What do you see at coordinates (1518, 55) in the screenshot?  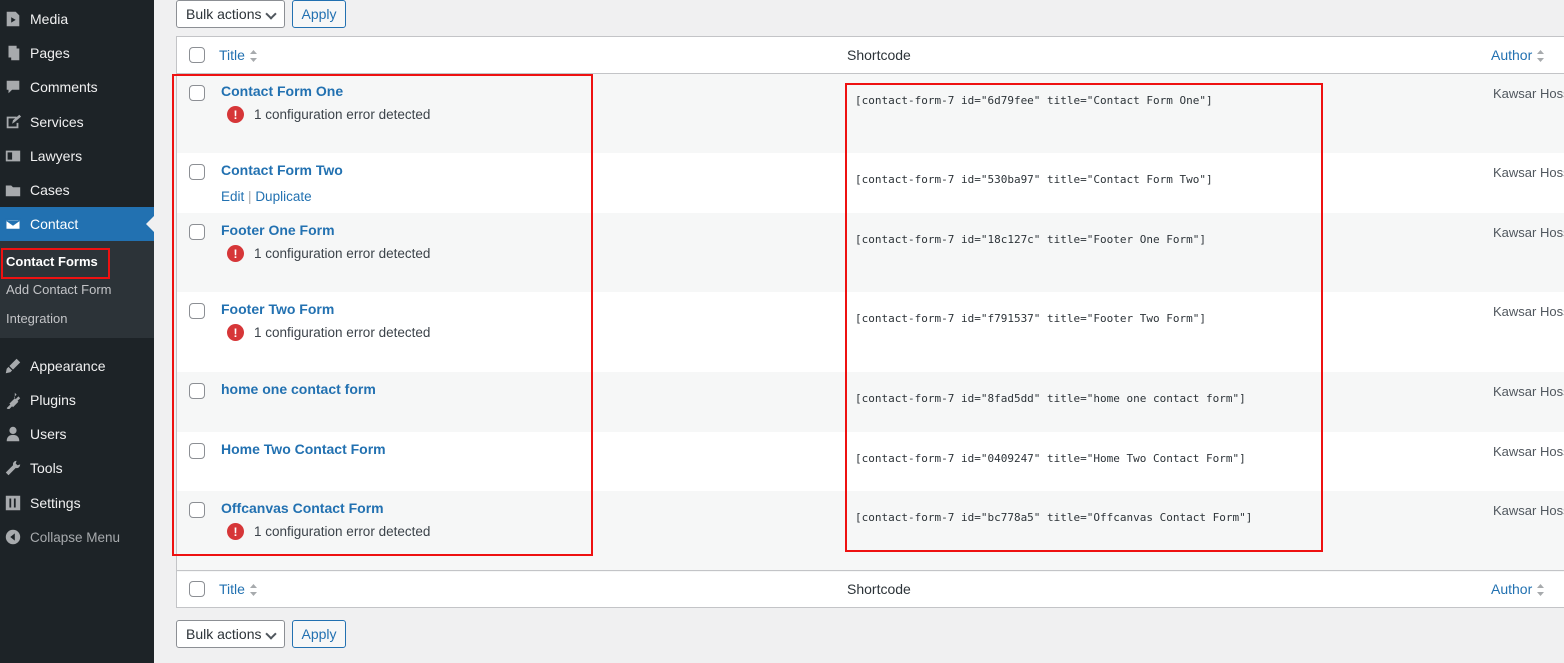 I see `column-author-header: Author` at bounding box center [1518, 55].